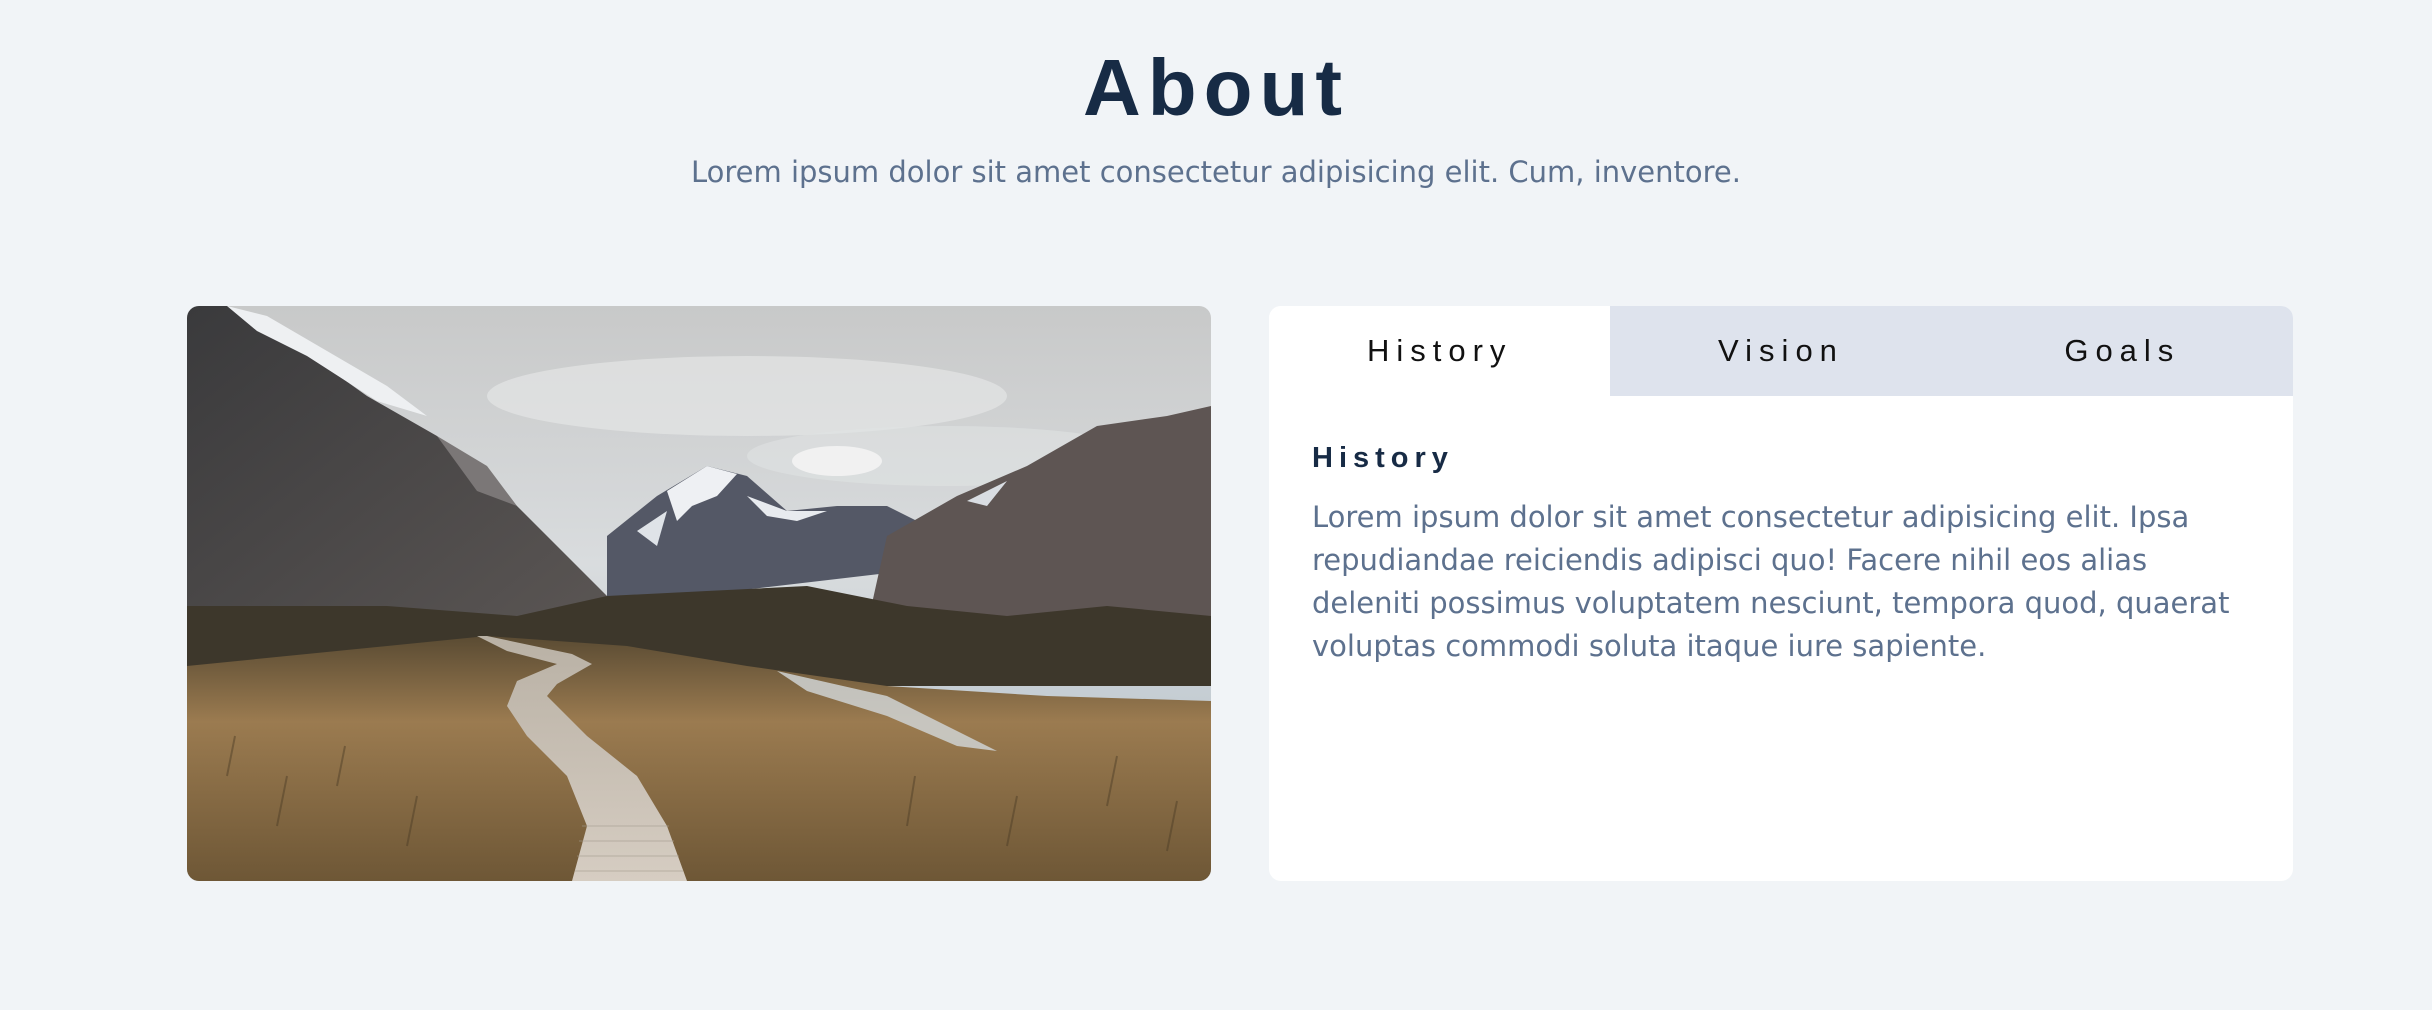  What do you see at coordinates (1383, 458) in the screenshot?
I see `panel-heading: History` at bounding box center [1383, 458].